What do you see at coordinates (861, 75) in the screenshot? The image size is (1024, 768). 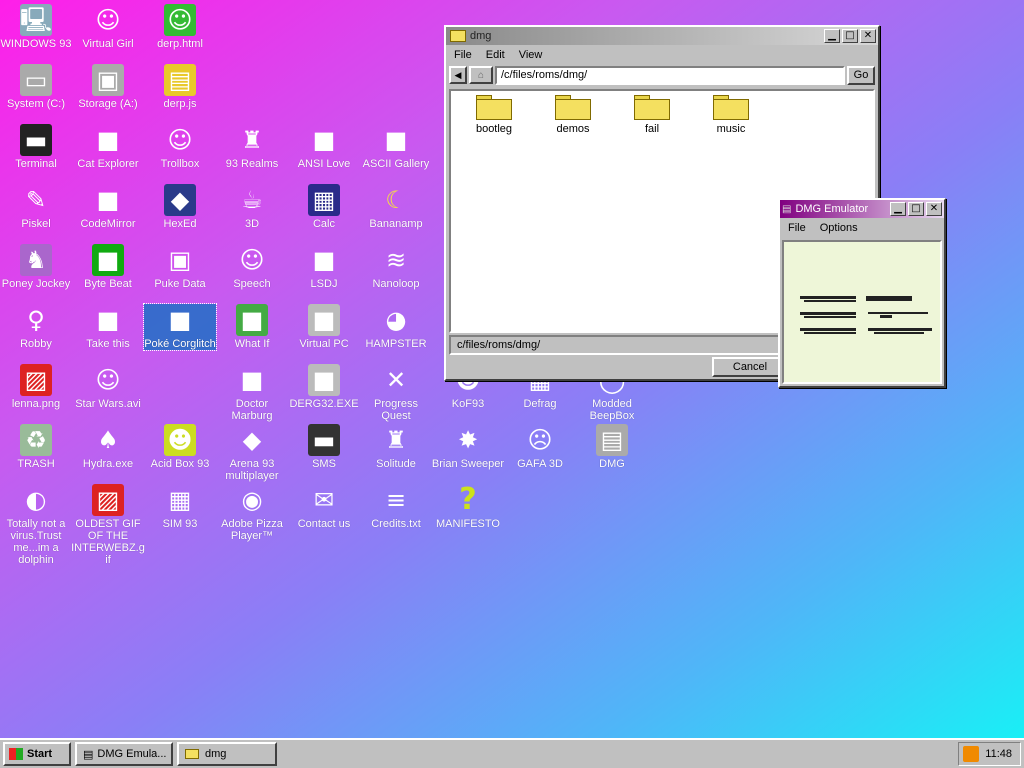 I see `go-button: Go` at bounding box center [861, 75].